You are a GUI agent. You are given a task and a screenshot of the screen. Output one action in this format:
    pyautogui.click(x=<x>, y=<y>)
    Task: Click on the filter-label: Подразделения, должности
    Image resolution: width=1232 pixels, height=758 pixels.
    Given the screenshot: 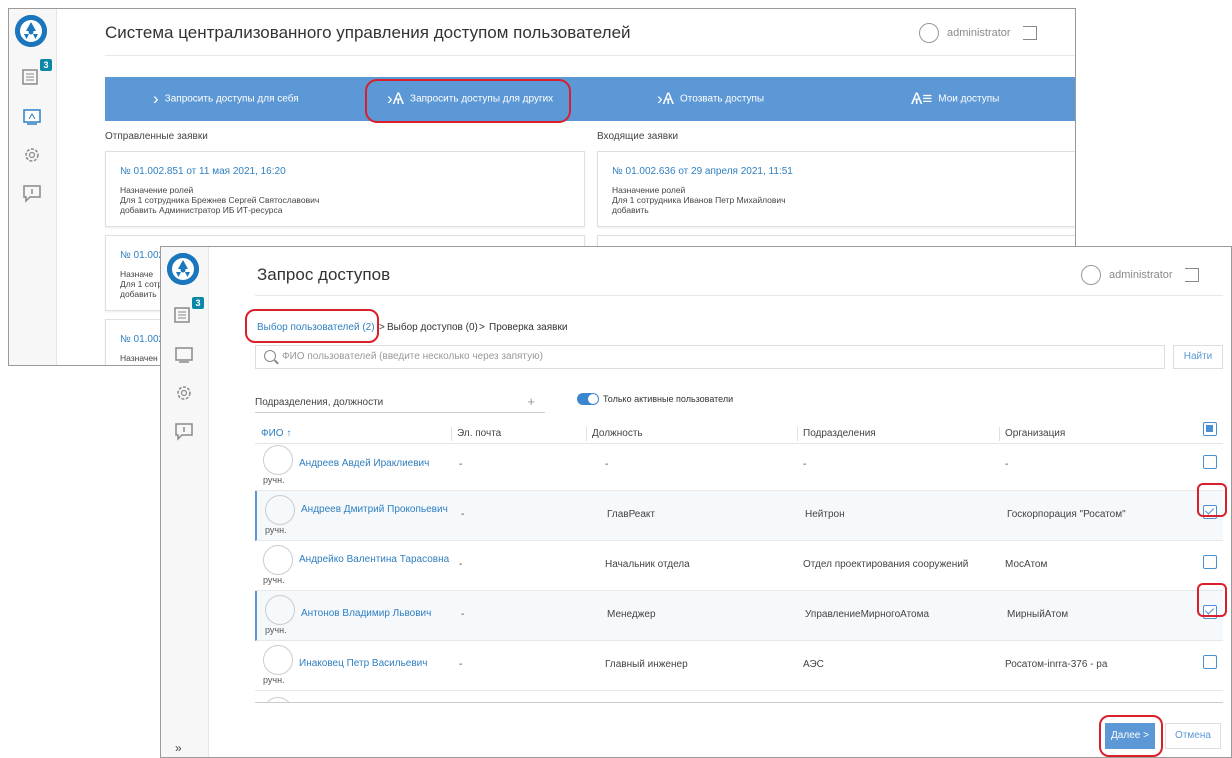 What is the action you would take?
    pyautogui.click(x=319, y=402)
    